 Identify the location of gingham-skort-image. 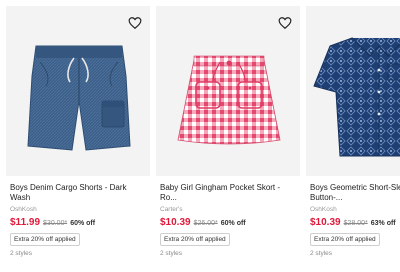
(229, 100).